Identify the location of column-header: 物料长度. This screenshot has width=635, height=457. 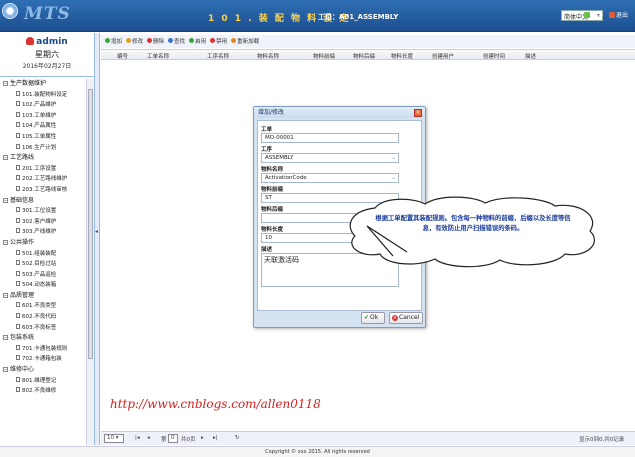
(402, 56).